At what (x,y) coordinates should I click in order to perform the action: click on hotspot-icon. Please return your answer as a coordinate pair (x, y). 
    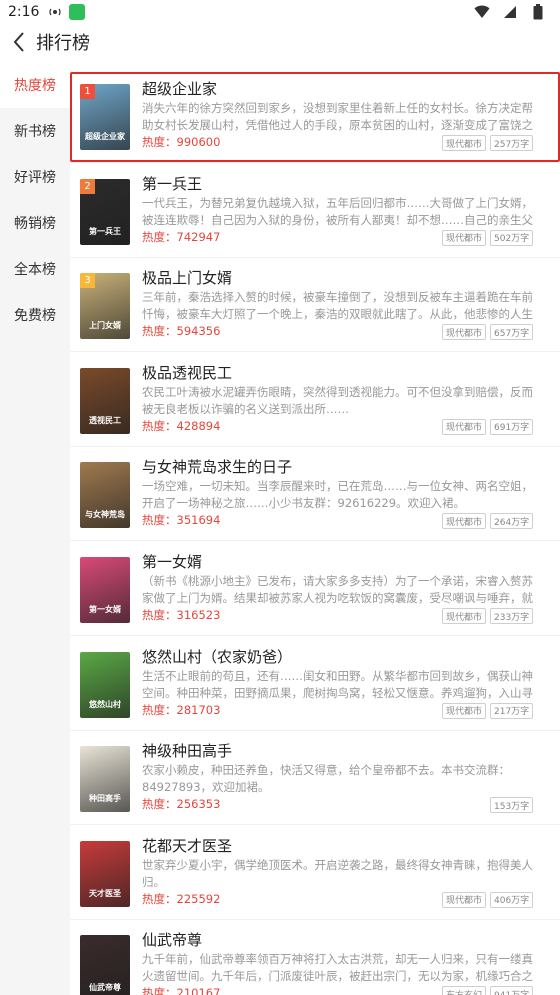
    Looking at the image, I should click on (55, 12).